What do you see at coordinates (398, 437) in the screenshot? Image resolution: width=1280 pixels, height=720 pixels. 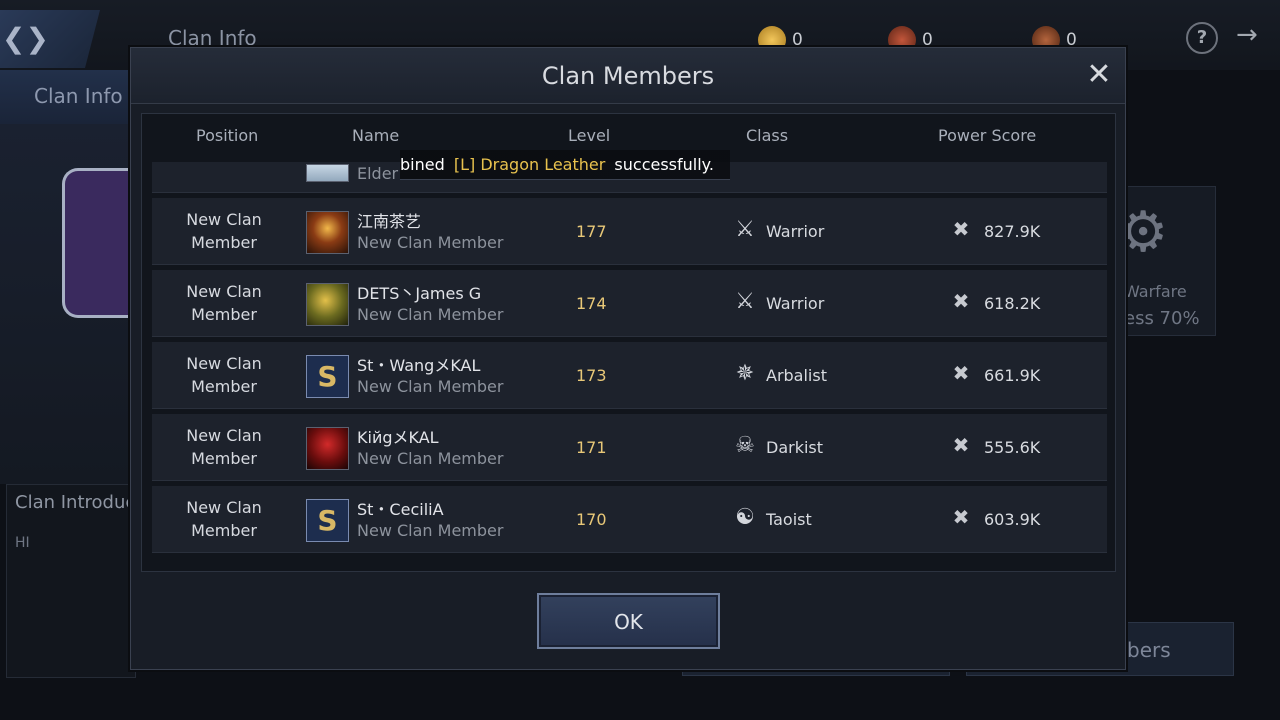 I see `member-name: KiйgメKAL` at bounding box center [398, 437].